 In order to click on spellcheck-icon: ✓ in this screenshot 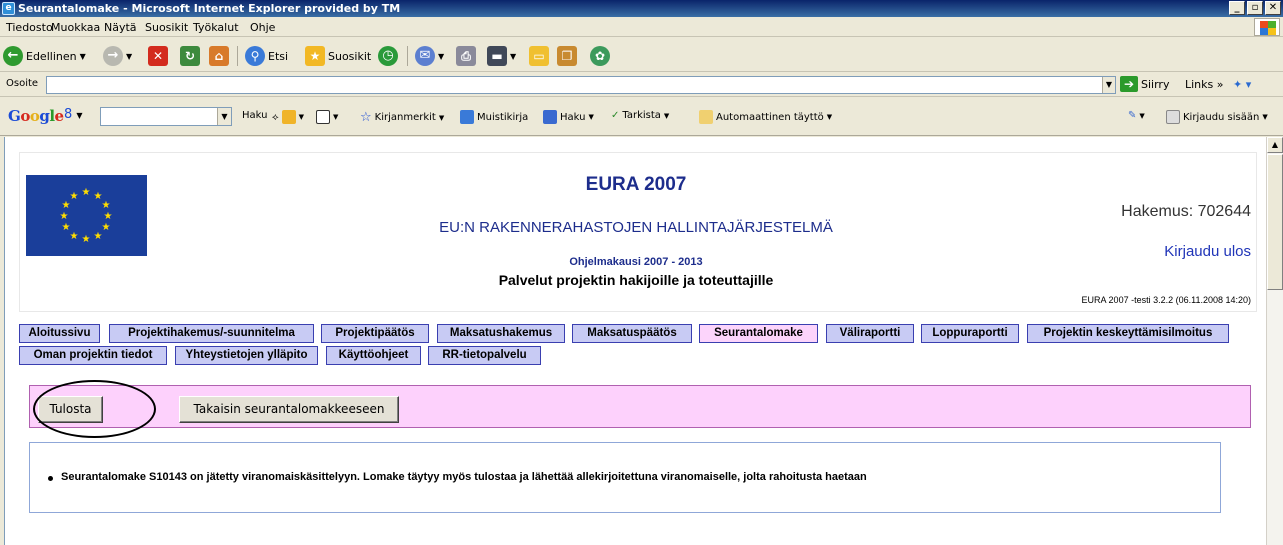, I will do `click(615, 115)`.